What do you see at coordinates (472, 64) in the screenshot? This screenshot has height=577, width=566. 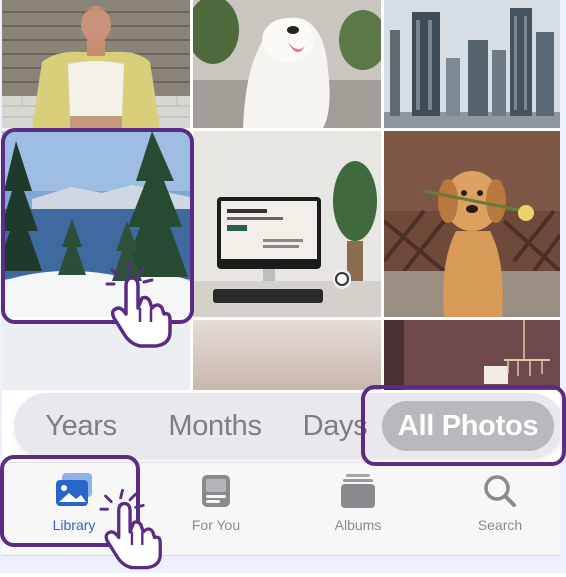 I see `photo-thumbnail-city-skyline` at bounding box center [472, 64].